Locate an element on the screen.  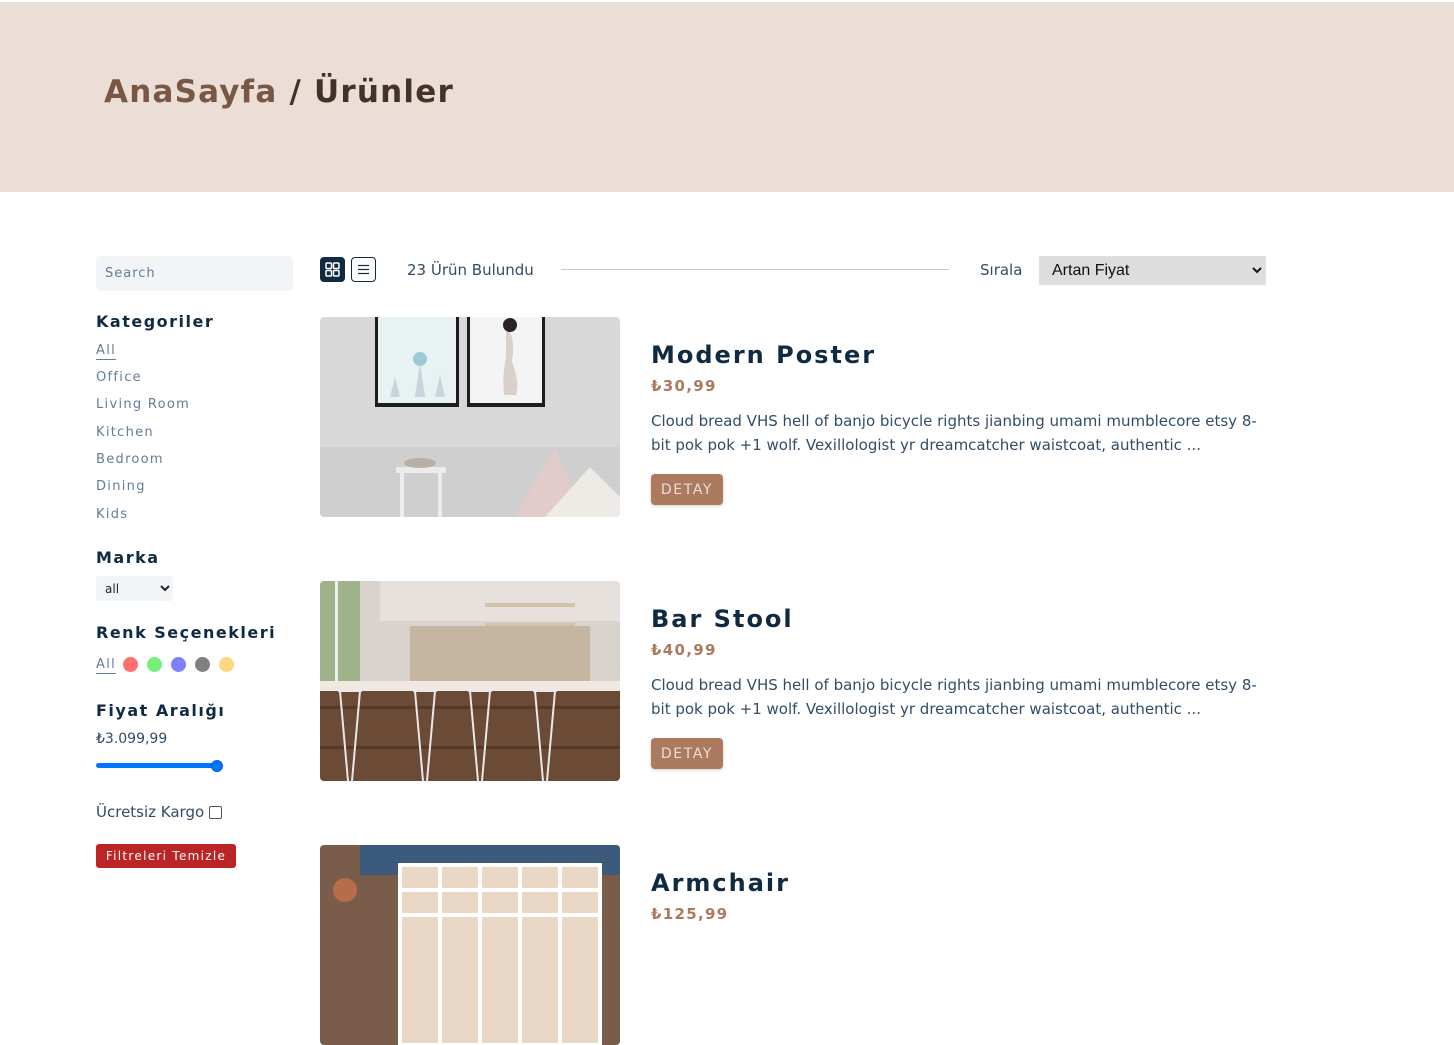
color-all: All is located at coordinates (106, 665).